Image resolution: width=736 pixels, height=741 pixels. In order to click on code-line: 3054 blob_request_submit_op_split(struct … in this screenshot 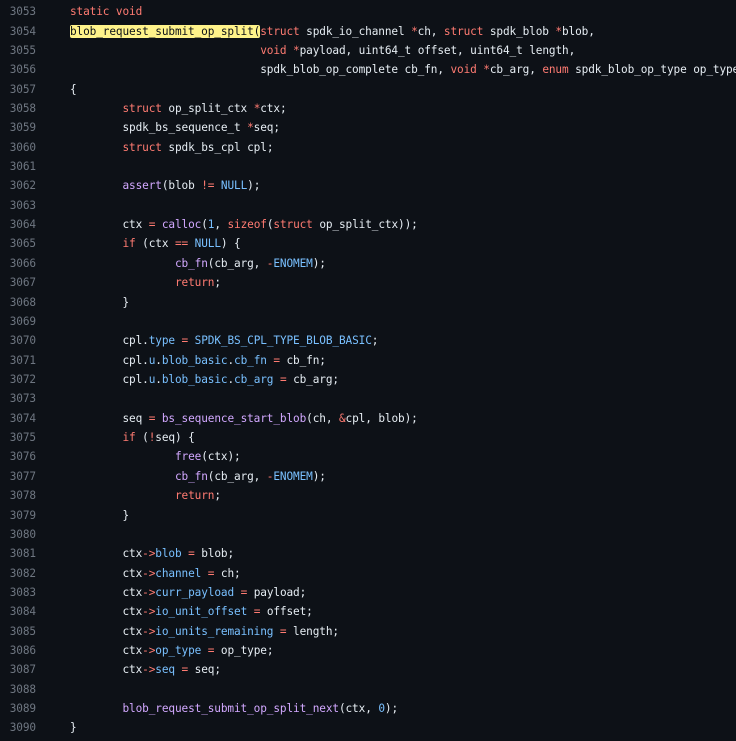, I will do `click(368, 30)`.